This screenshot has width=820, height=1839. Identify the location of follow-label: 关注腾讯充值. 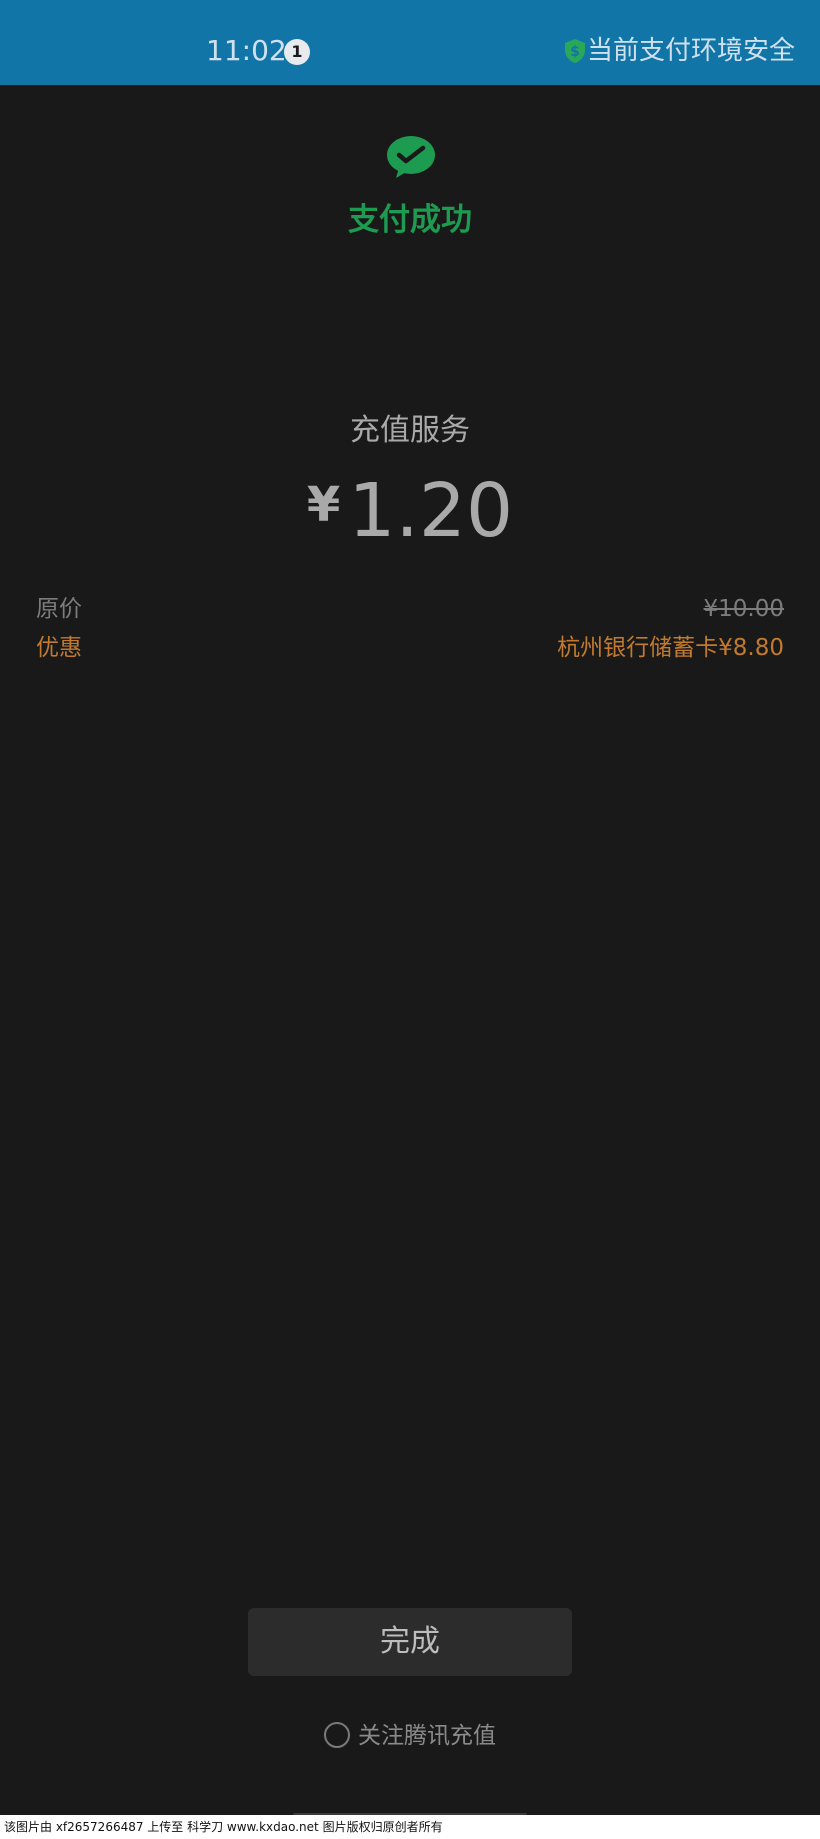
(427, 1736).